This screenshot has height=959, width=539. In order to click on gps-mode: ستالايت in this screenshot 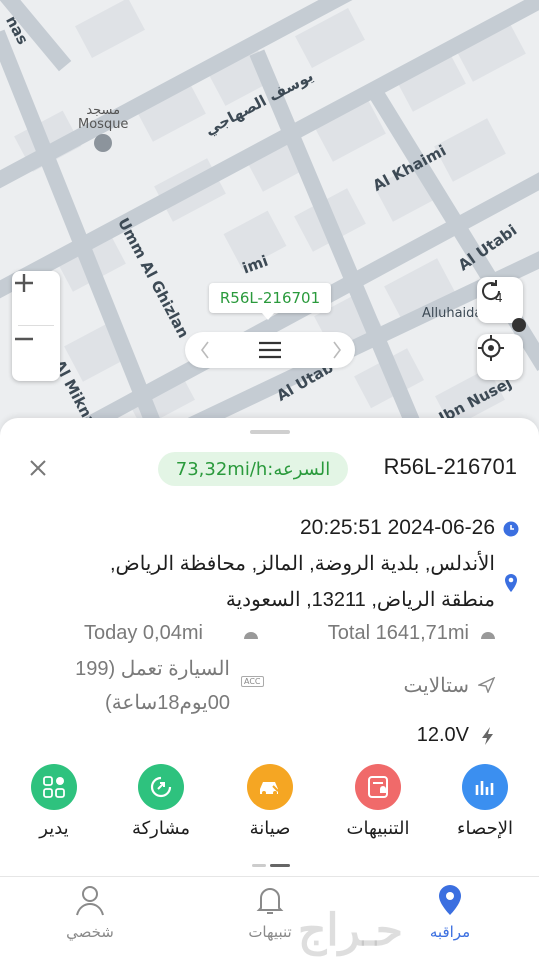, I will do `click(436, 686)`.